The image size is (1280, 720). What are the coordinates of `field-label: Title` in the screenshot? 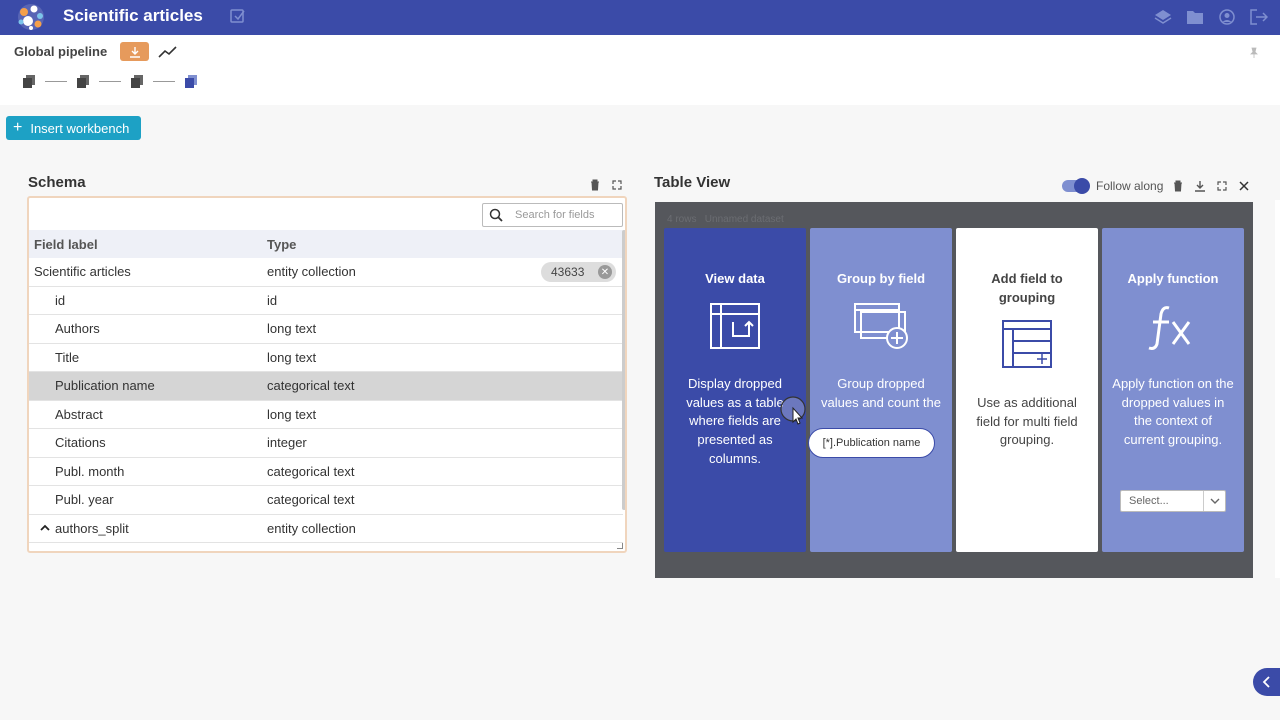 It's located at (67, 357).